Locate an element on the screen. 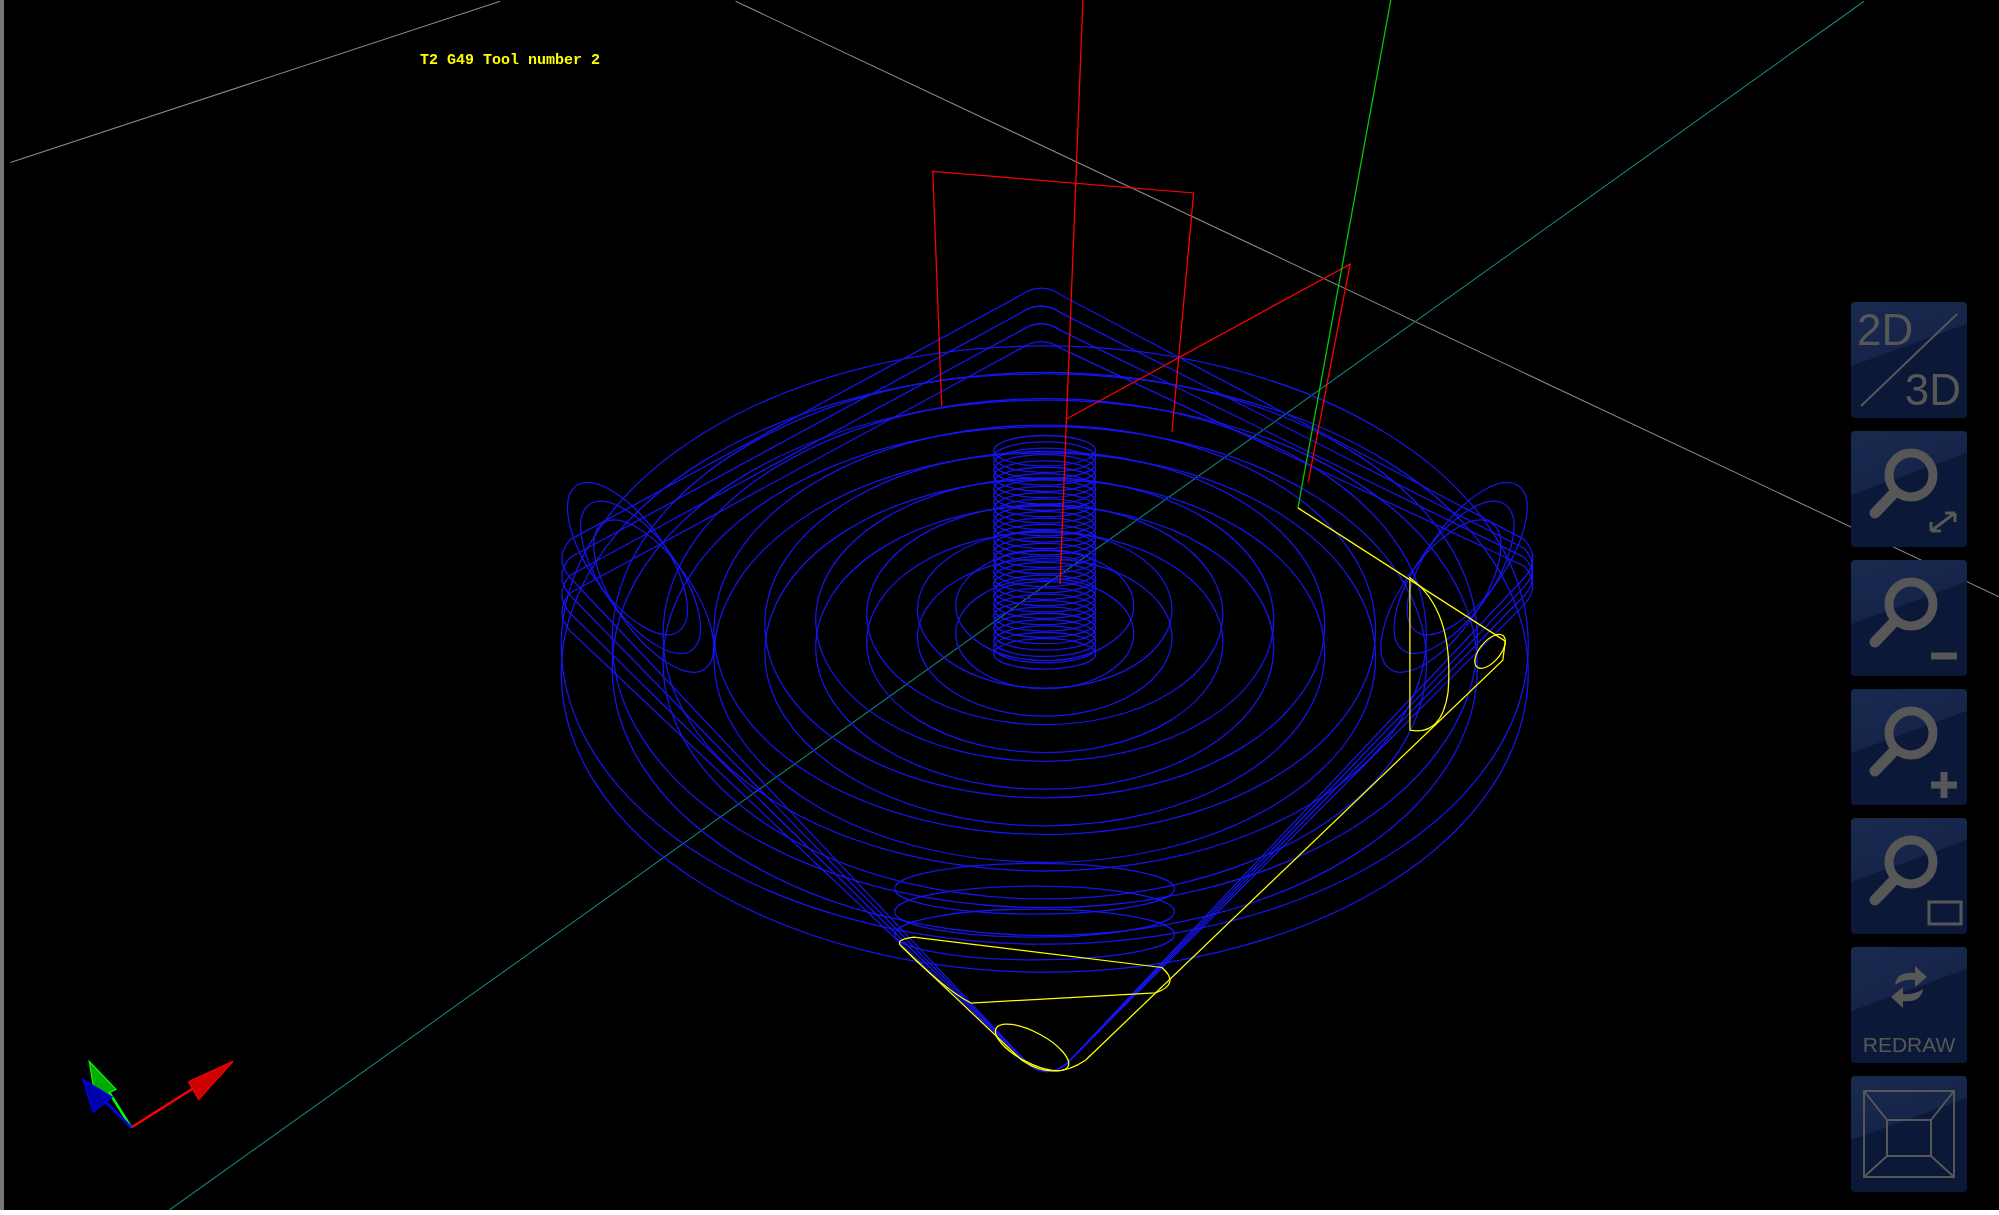  zoom-out-button is located at coordinates (1909, 618).